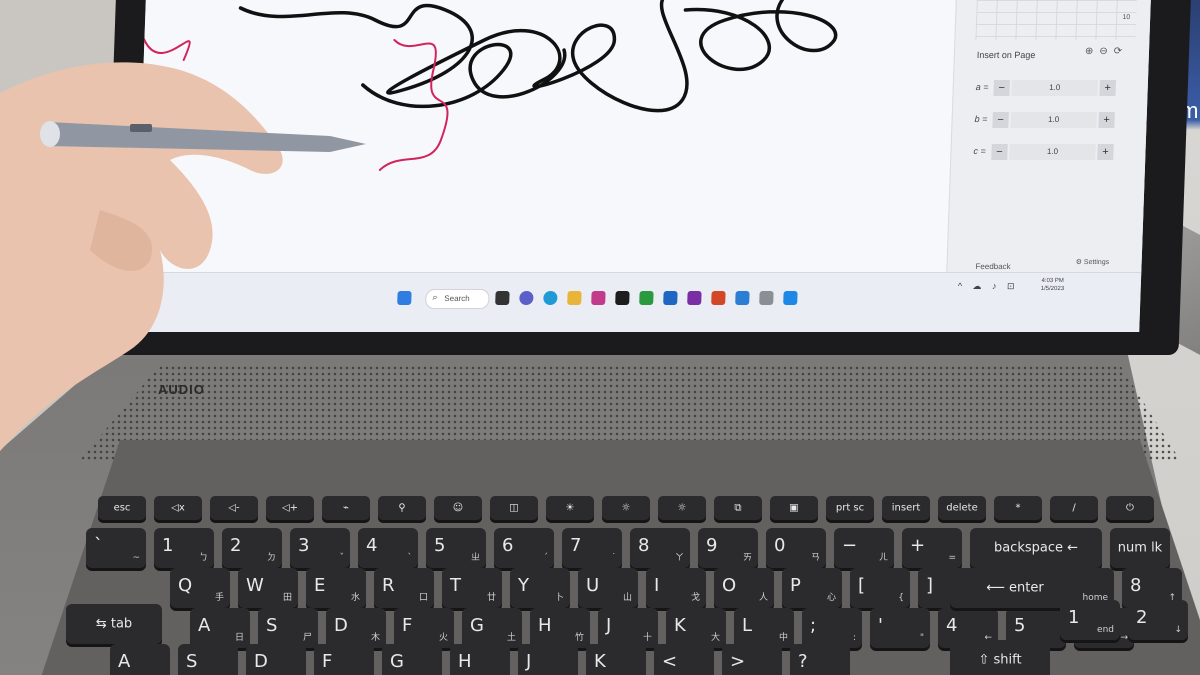  Describe the element at coordinates (962, 508) in the screenshot. I see `function-key: delete` at that location.